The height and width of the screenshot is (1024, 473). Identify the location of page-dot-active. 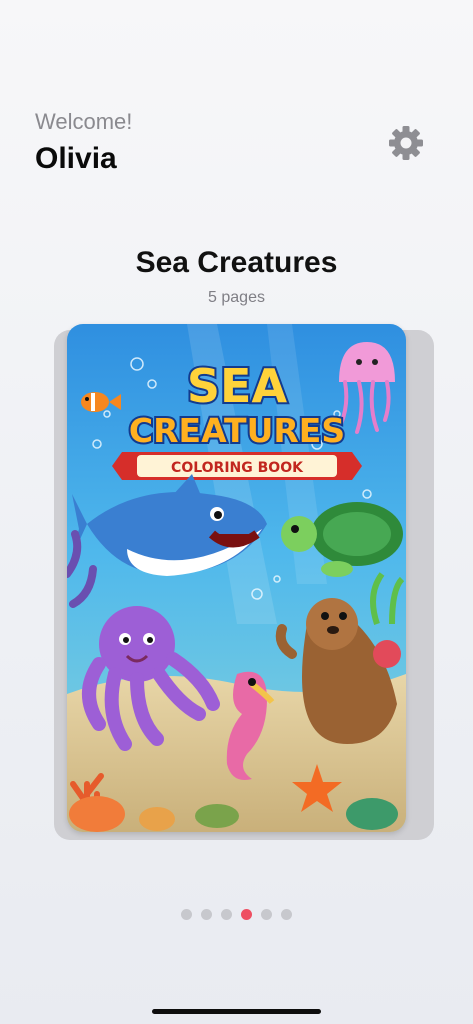
(246, 914).